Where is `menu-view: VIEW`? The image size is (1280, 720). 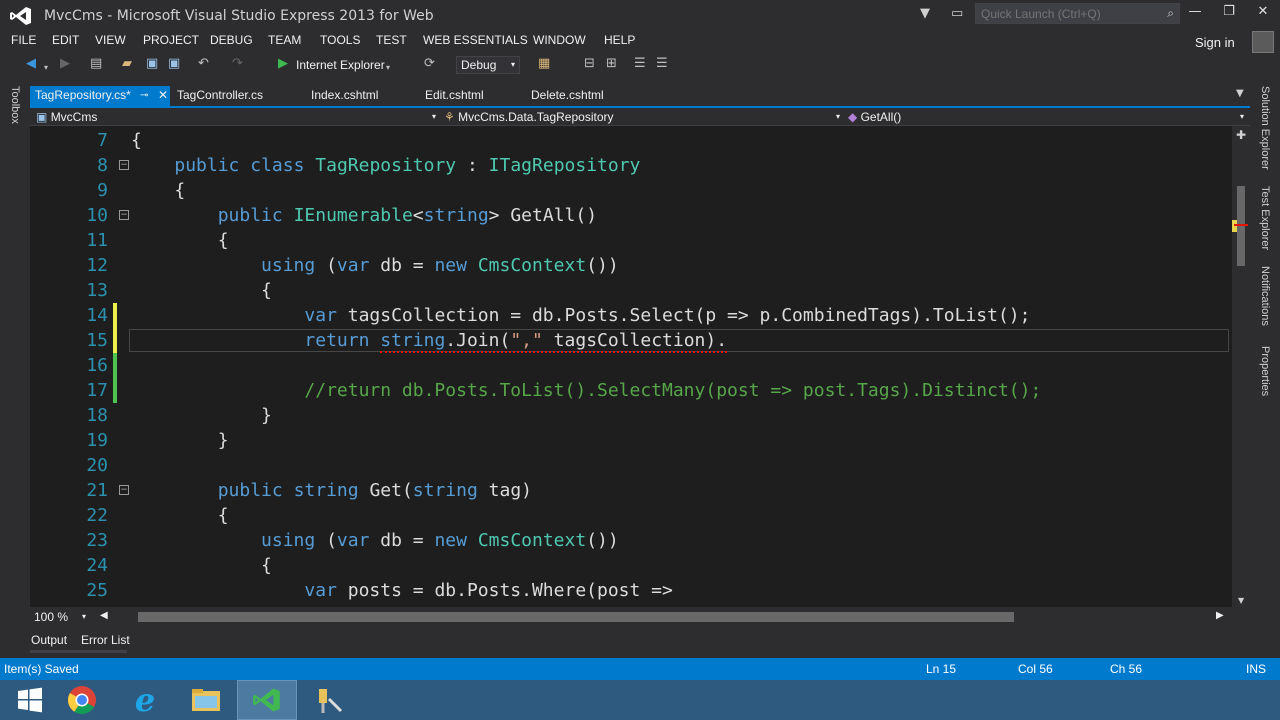
menu-view: VIEW is located at coordinates (110, 40).